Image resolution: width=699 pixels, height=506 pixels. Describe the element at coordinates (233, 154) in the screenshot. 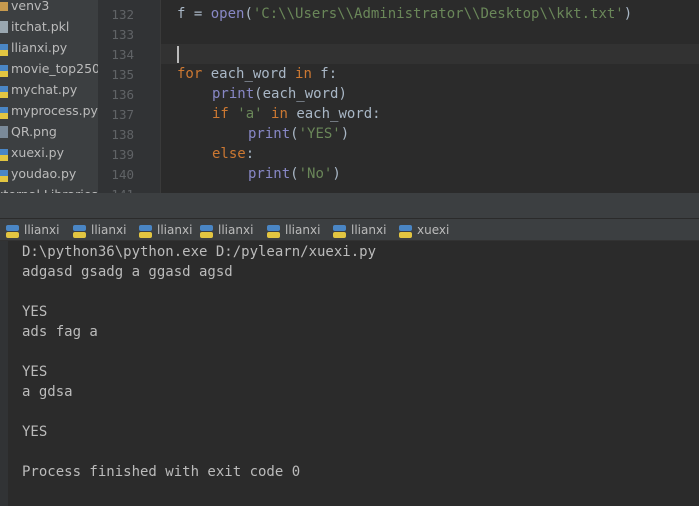

I see `code-line-139: else:` at that location.